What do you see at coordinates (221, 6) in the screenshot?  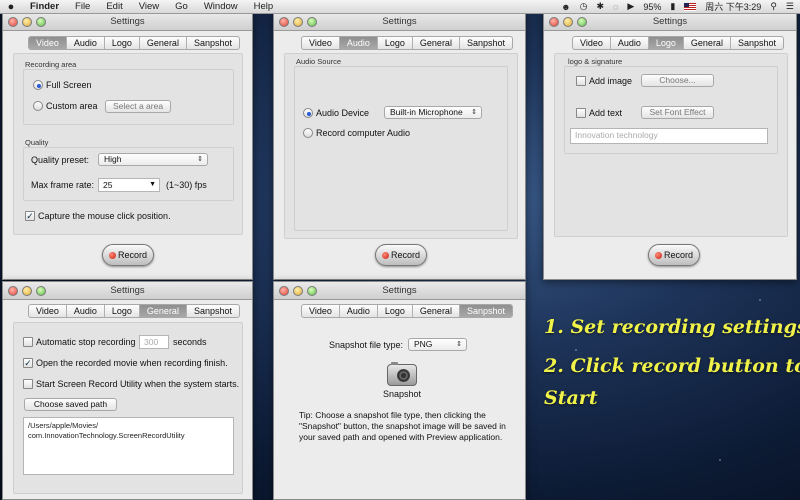 I see `menu-window: Window` at bounding box center [221, 6].